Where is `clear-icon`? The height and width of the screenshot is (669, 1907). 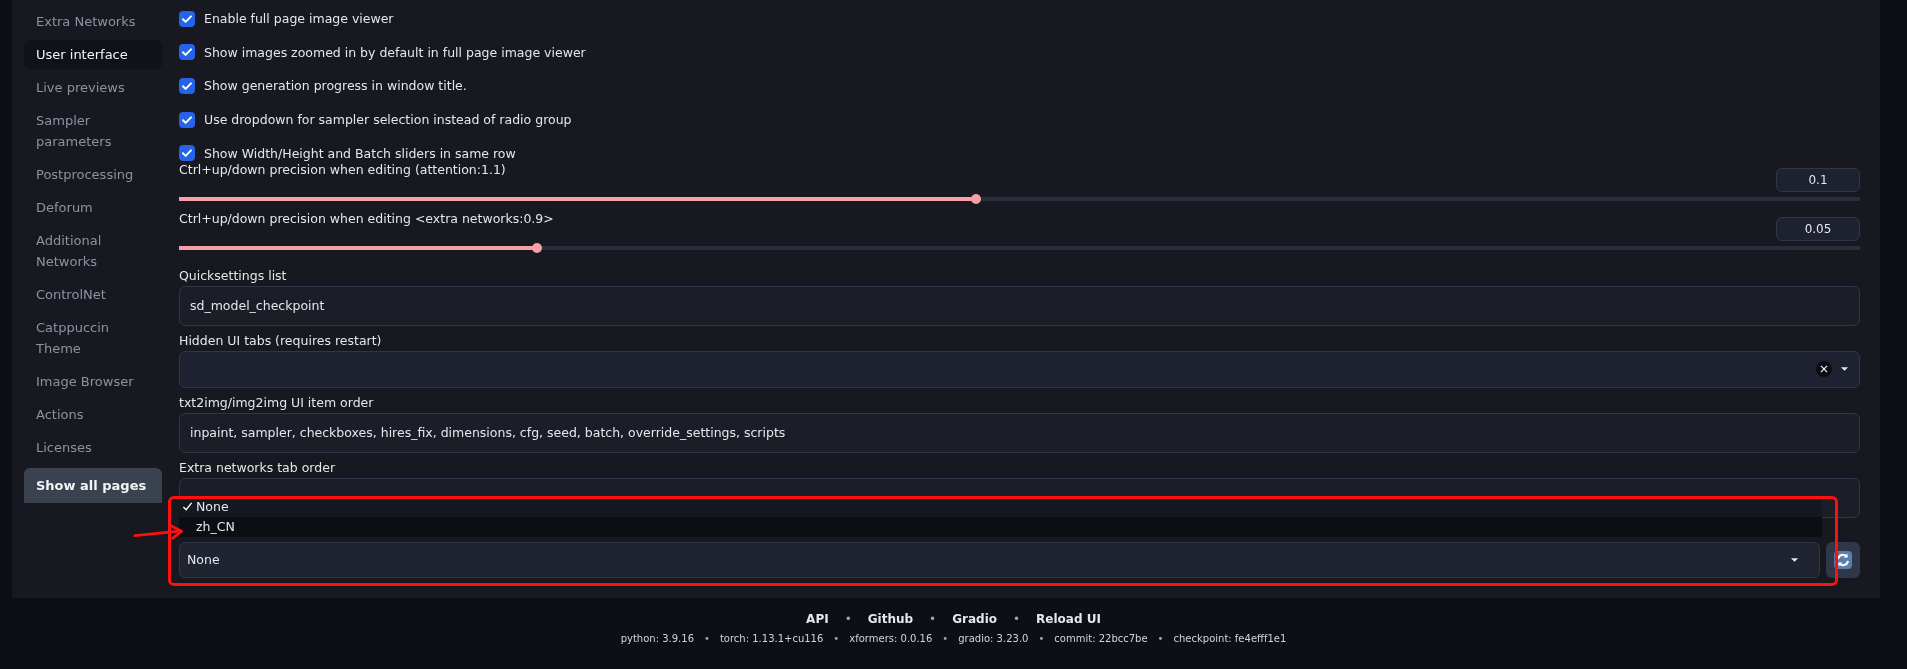 clear-icon is located at coordinates (1824, 369).